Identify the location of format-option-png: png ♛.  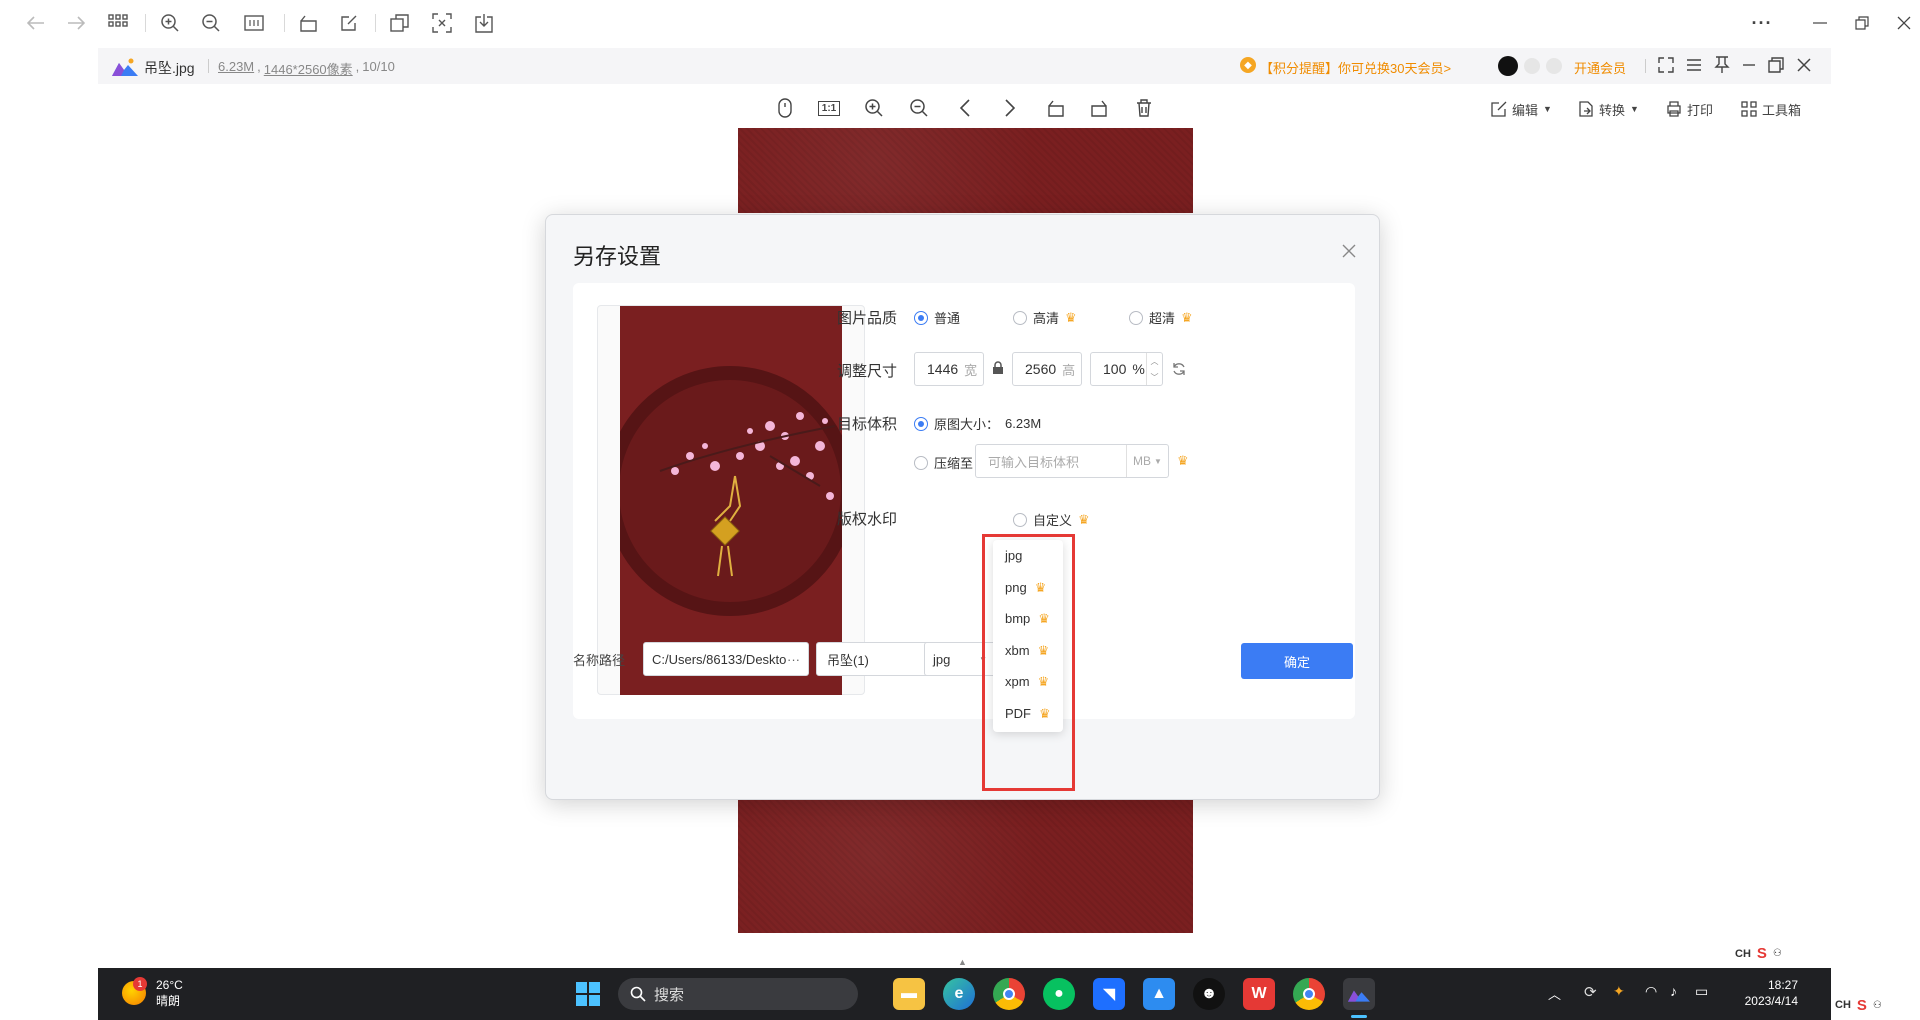
(1028, 588).